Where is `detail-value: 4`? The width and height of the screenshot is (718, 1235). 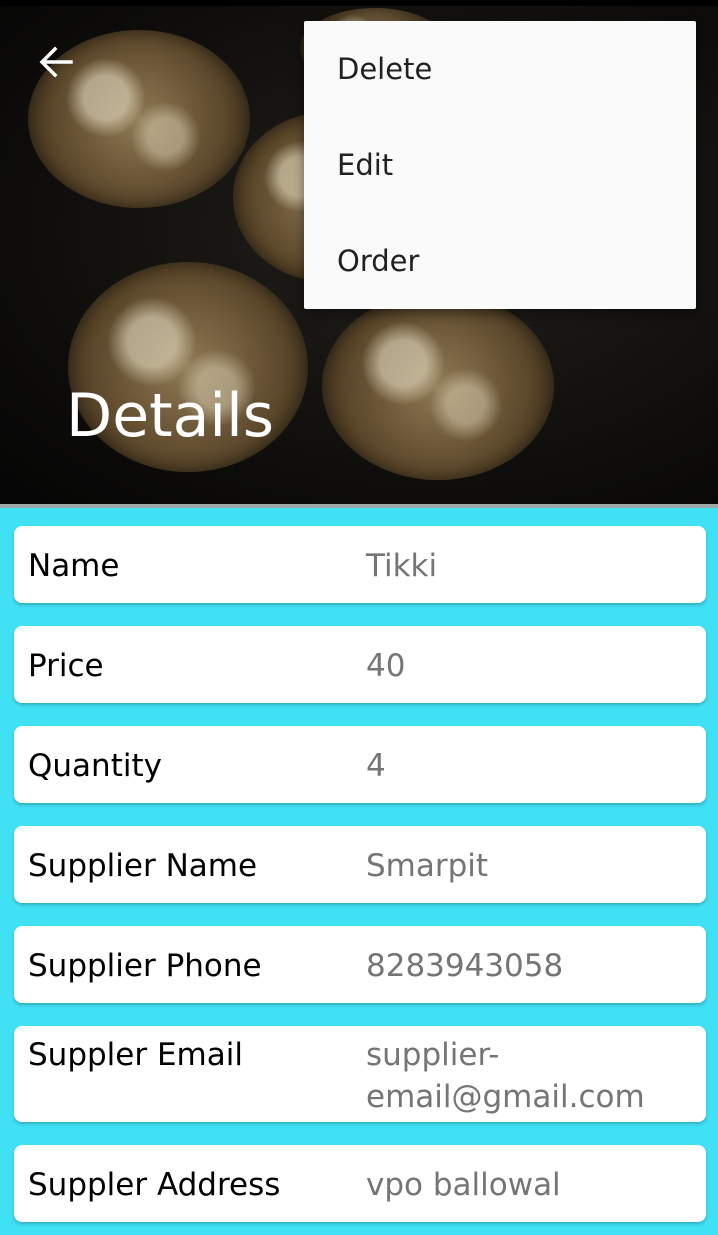 detail-value: 4 is located at coordinates (376, 766).